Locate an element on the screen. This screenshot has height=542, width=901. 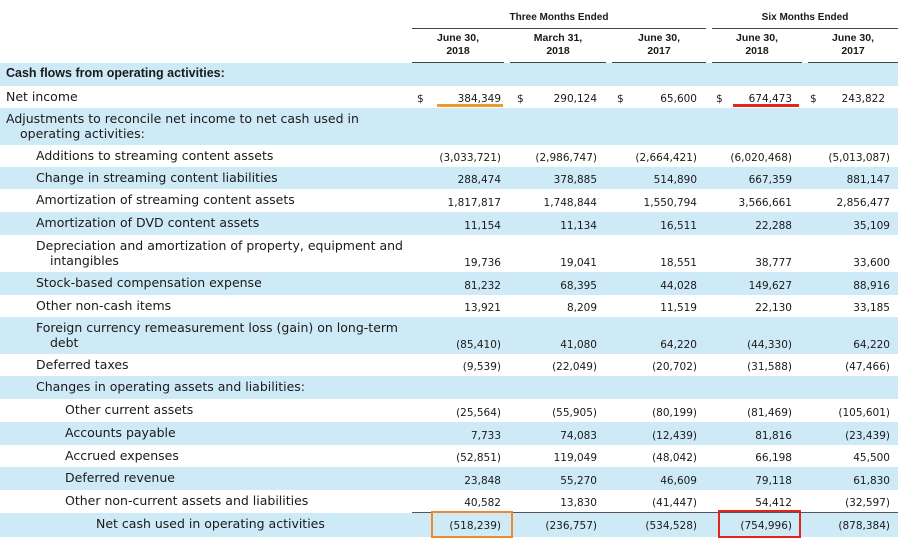
row-value: 41,080 is located at coordinates (578, 345).